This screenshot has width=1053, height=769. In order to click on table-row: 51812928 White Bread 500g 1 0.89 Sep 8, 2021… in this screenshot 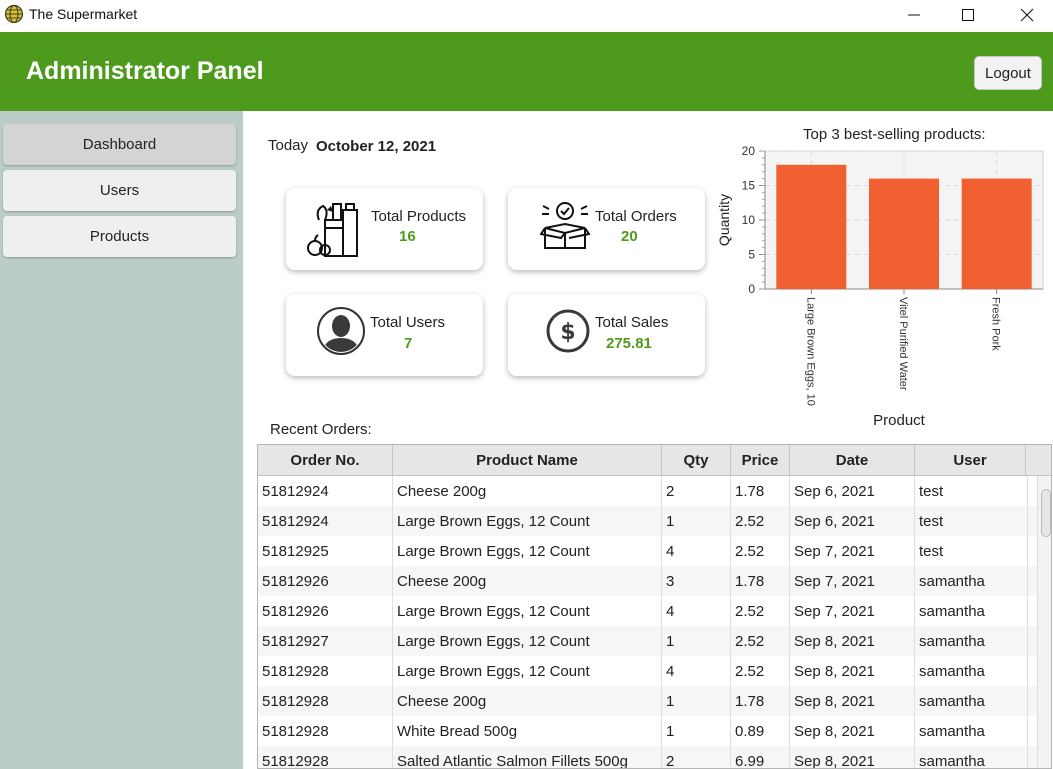, I will do `click(648, 731)`.